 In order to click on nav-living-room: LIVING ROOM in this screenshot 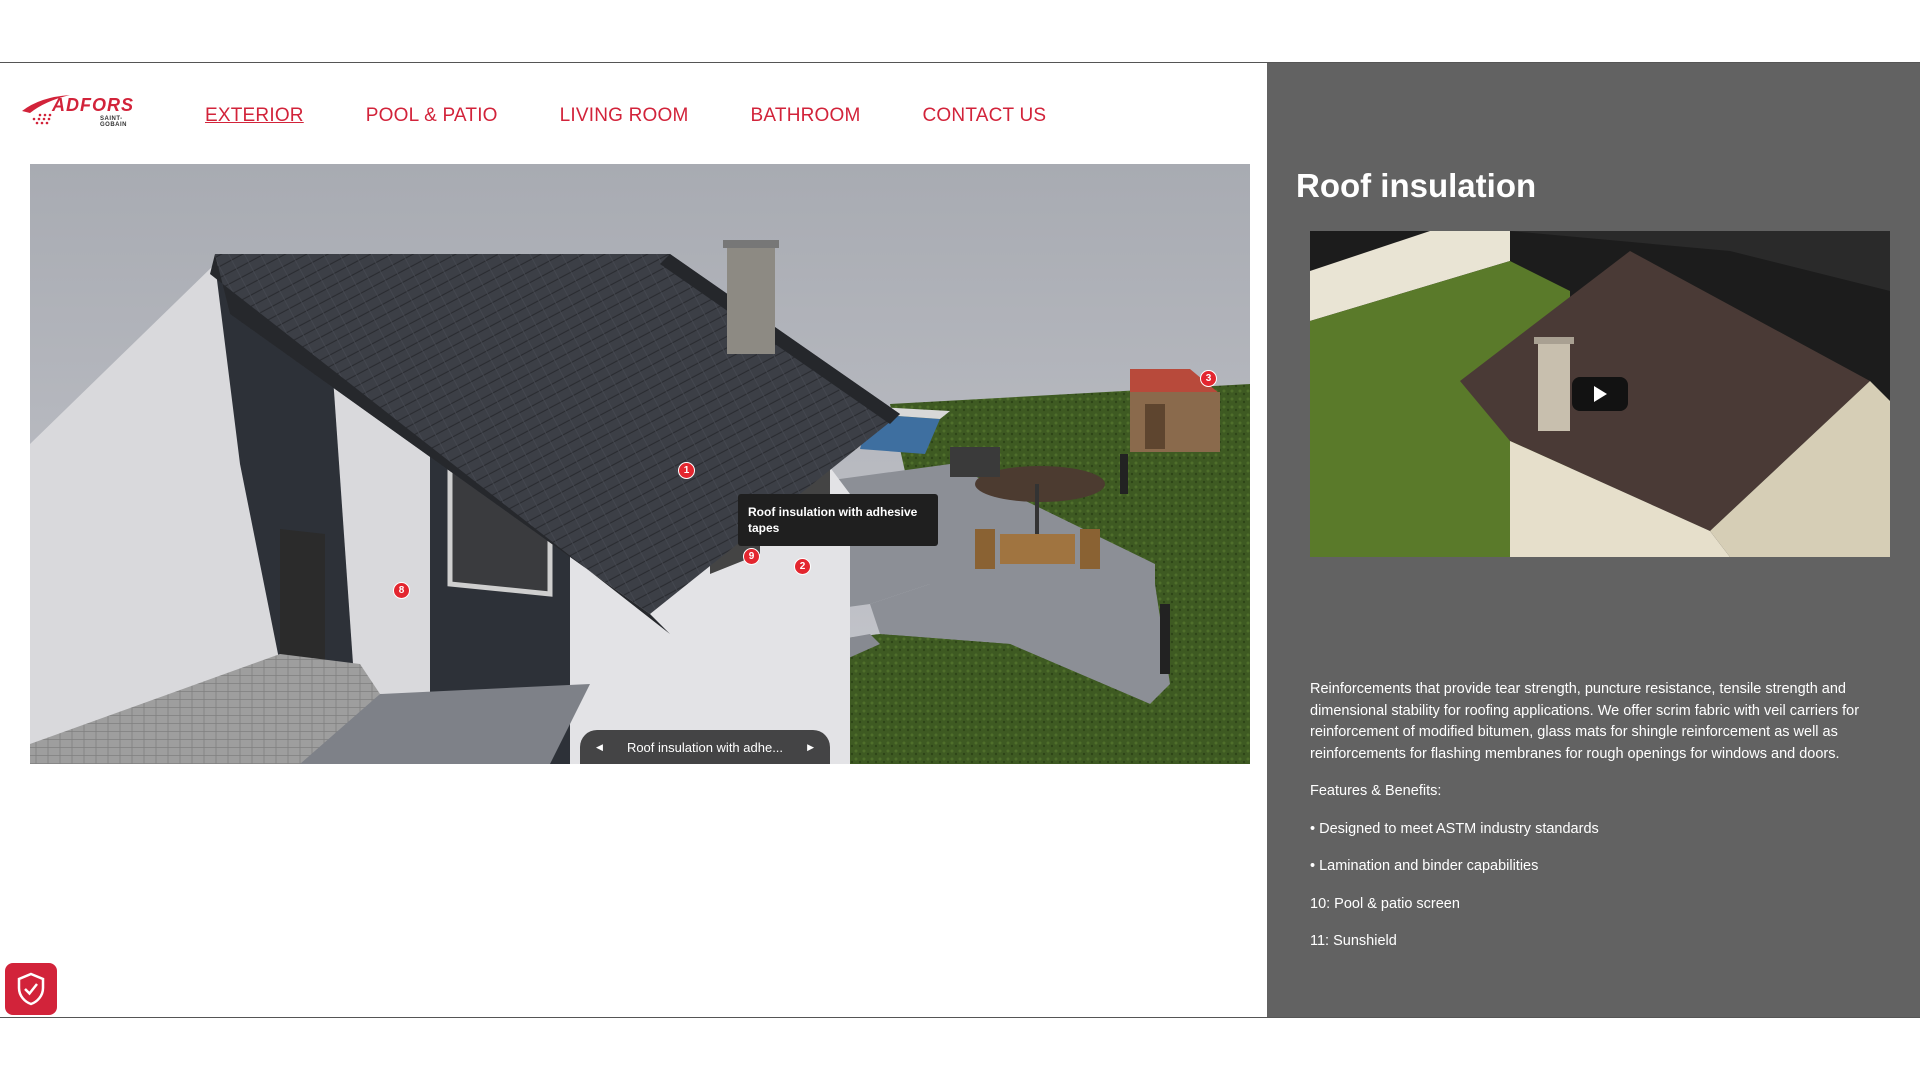, I will do `click(624, 116)`.